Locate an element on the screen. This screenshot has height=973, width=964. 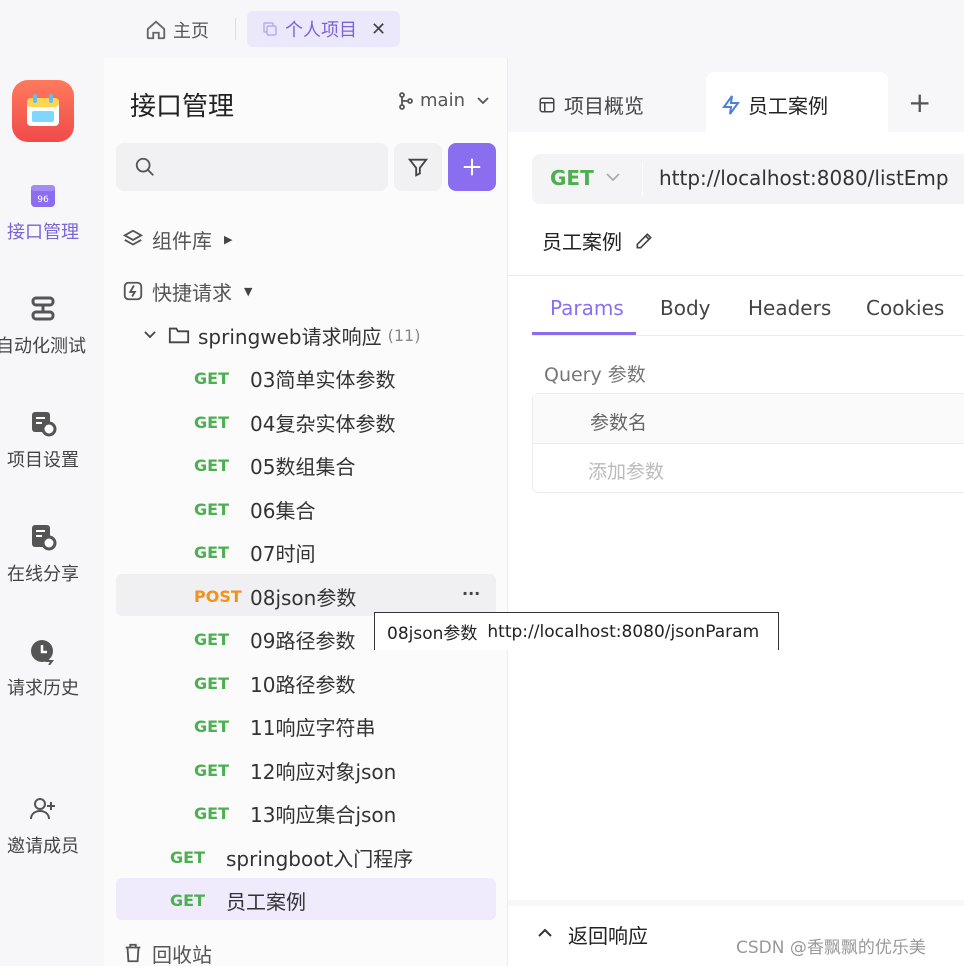
folder-icon is located at coordinates (179, 335).